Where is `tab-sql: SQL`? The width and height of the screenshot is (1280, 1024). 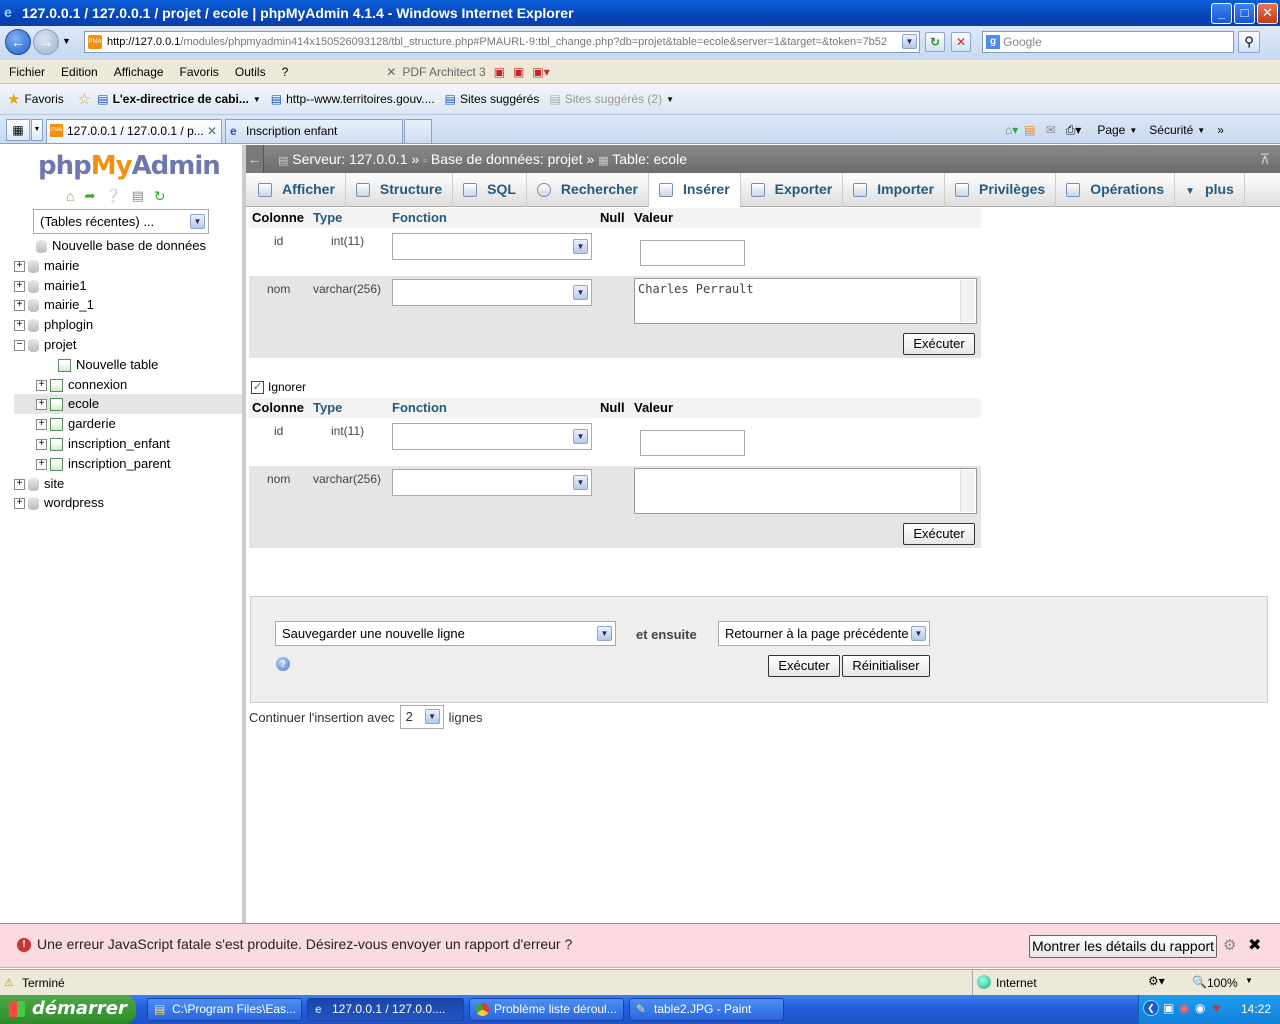 tab-sql: SQL is located at coordinates (490, 189).